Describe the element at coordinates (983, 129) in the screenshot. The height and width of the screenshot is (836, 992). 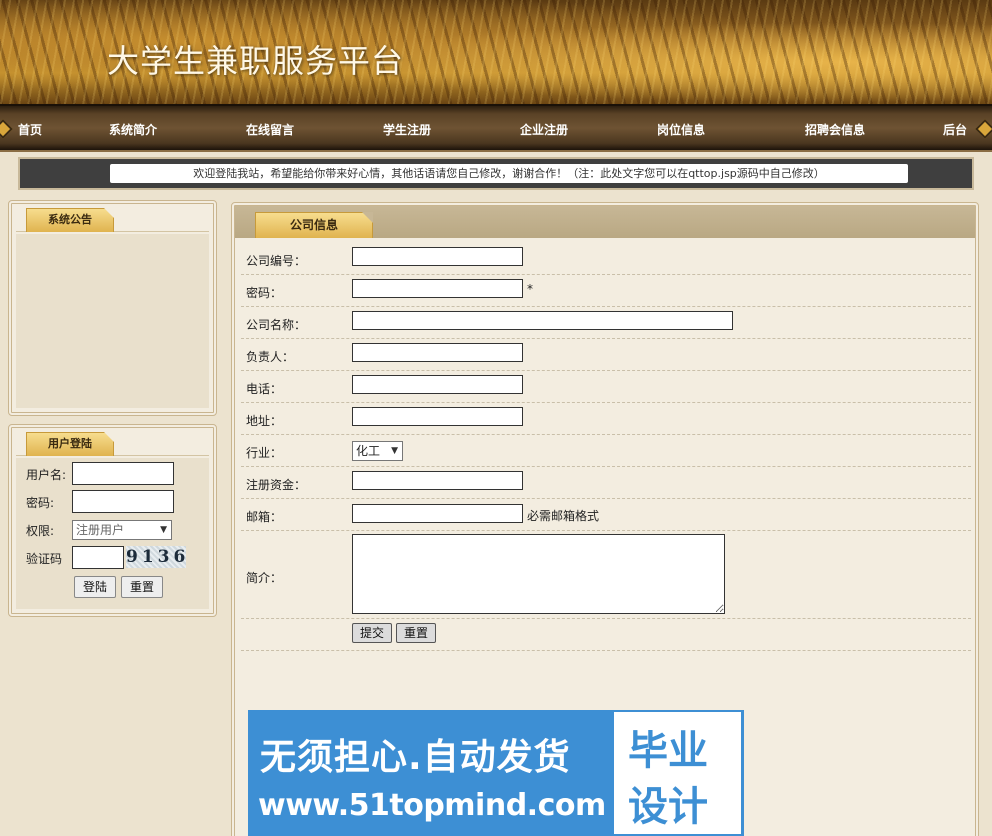
I see `nav-ornament-right-icon` at that location.